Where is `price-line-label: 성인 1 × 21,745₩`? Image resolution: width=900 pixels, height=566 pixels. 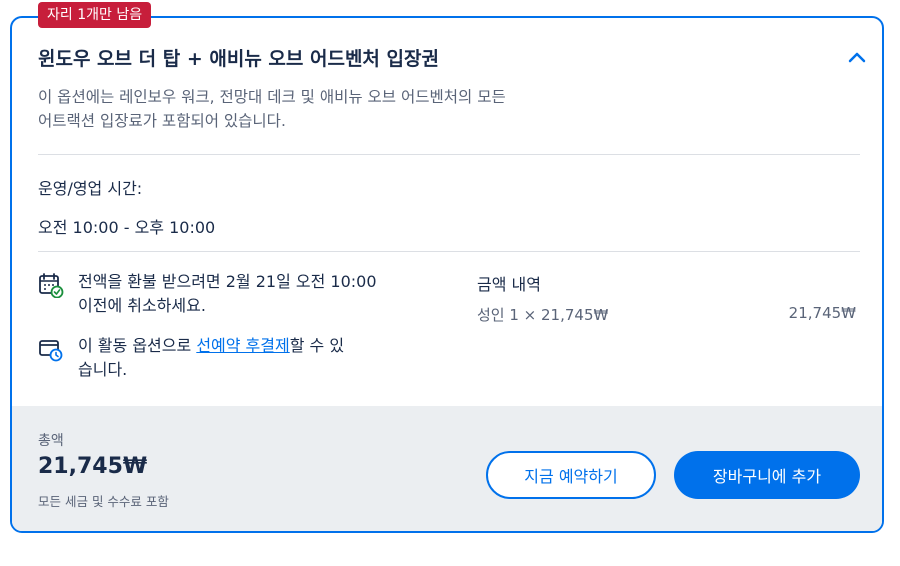 price-line-label: 성인 1 × 21,745₩ is located at coordinates (543, 315).